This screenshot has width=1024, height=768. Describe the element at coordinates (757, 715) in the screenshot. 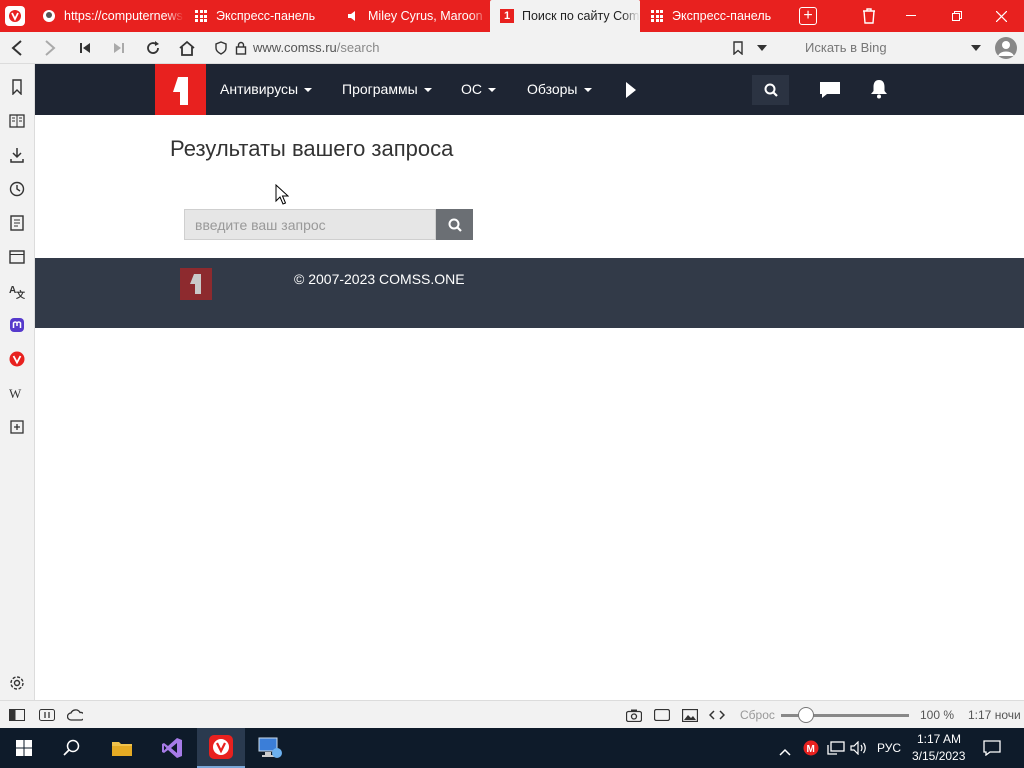

I see `zoom-reset-label: Сброс` at that location.